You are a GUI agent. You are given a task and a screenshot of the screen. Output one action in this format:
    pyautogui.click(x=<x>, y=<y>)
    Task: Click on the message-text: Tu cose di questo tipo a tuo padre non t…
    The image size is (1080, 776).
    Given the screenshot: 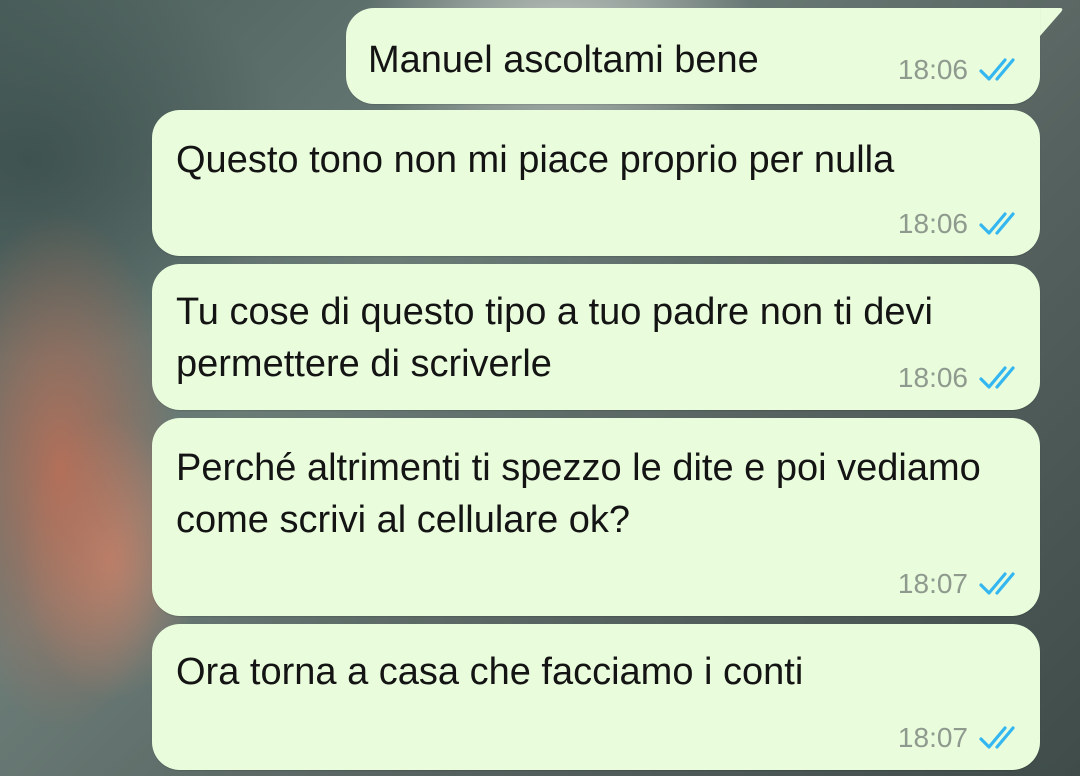 What is the action you would take?
    pyautogui.click(x=554, y=338)
    